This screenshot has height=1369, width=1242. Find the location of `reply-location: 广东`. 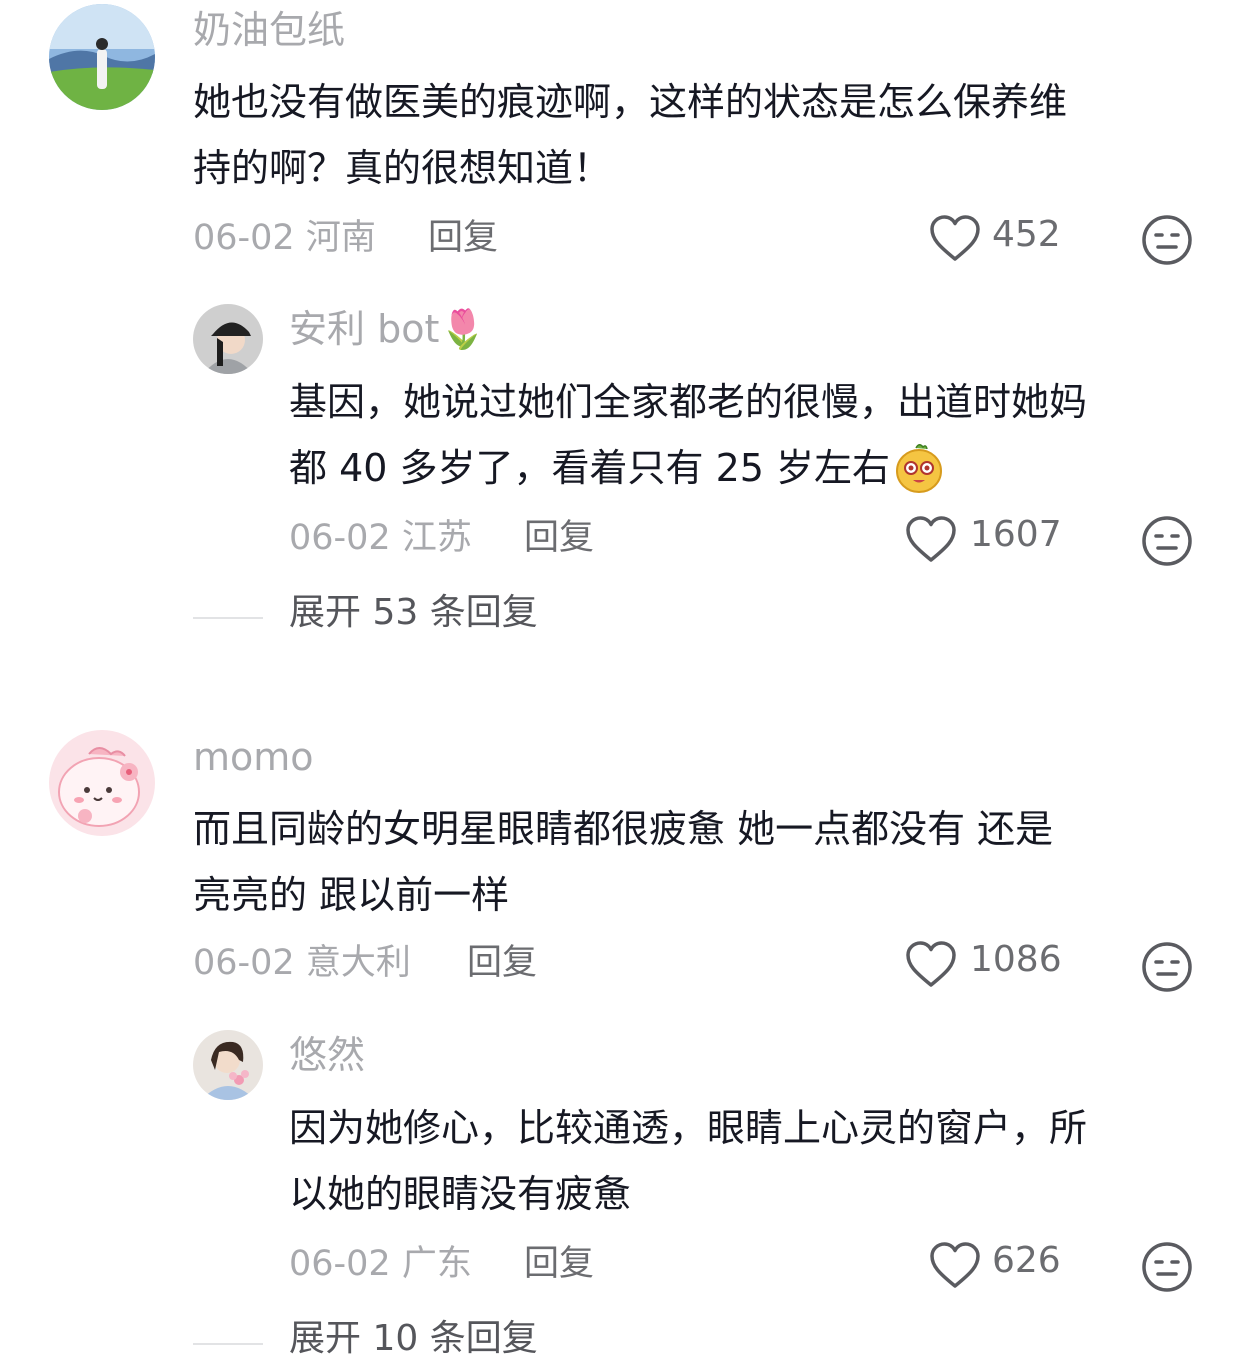

reply-location: 广东 is located at coordinates (436, 1264).